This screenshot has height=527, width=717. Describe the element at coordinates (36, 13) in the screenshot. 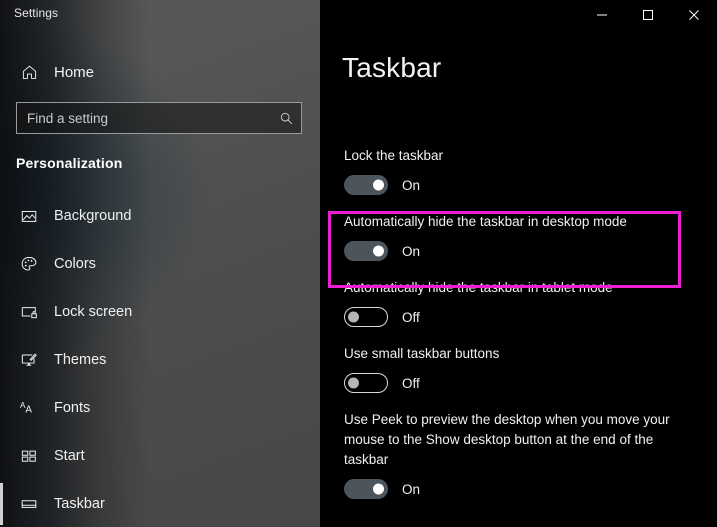

I see `app-title: Settings` at that location.